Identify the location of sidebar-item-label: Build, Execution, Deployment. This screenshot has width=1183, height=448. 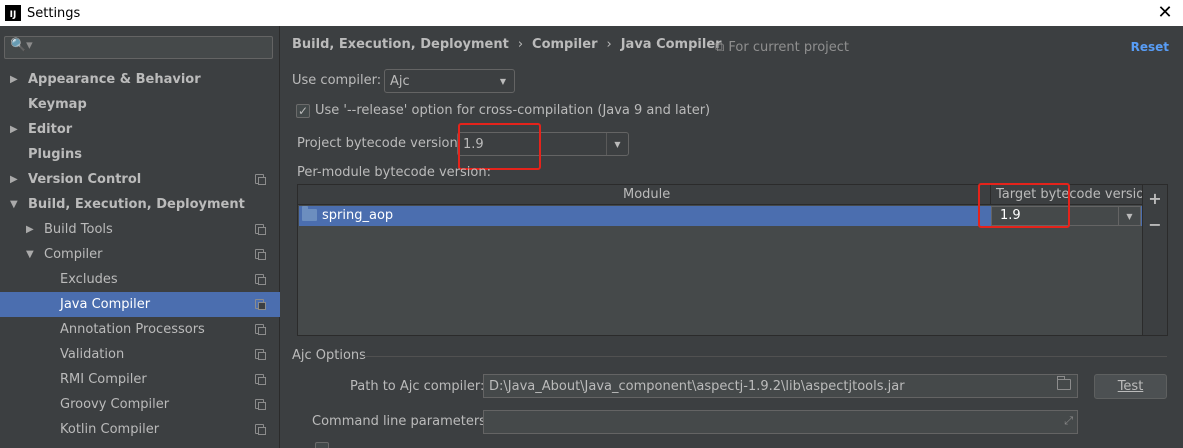
(136, 204).